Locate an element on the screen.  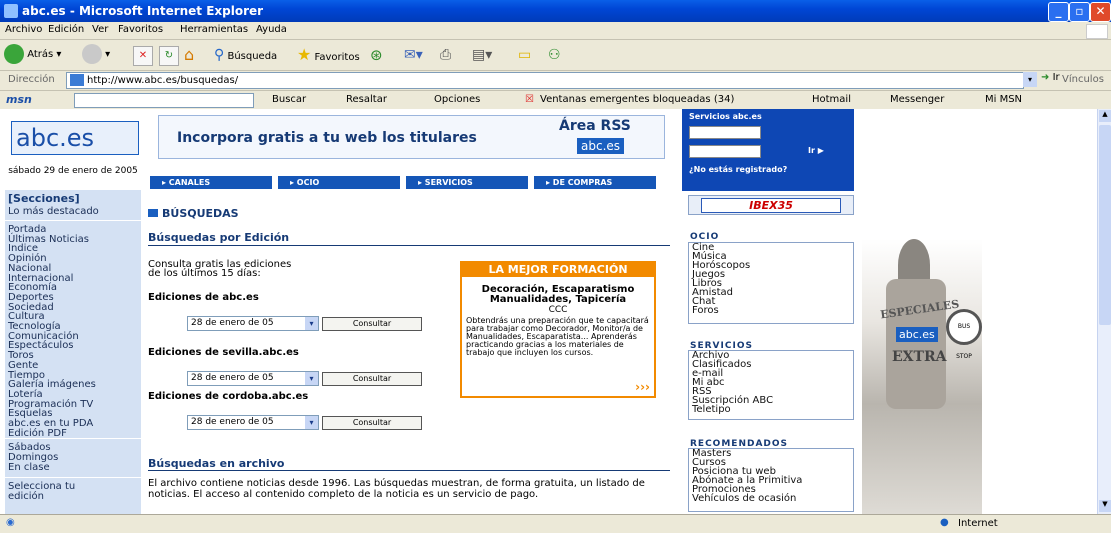
tab-de-compras: ▸ DE COMPRAS is located at coordinates (595, 182).